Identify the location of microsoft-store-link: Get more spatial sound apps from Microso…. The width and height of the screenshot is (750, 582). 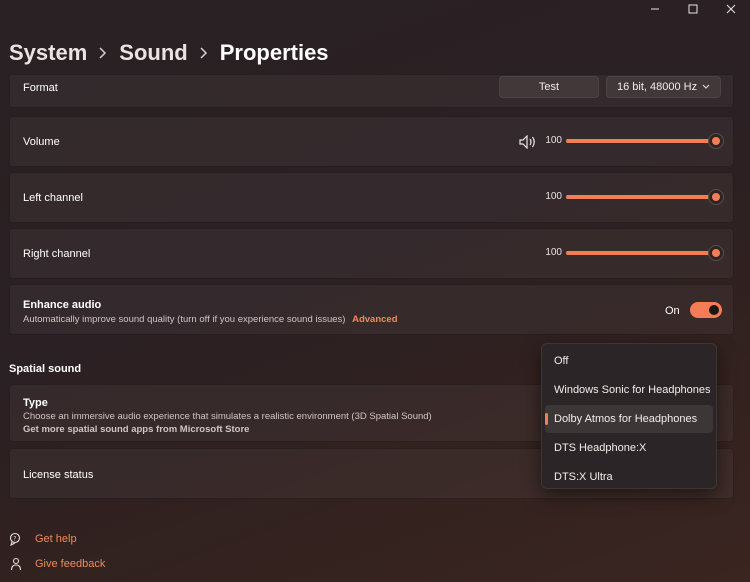
(136, 429).